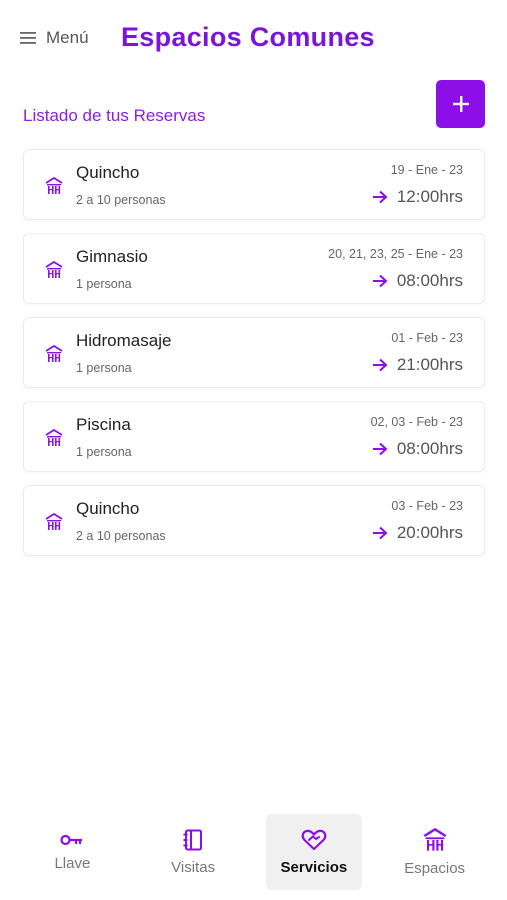 The image size is (507, 900). I want to click on nav-item-llave: Llave, so click(72, 852).